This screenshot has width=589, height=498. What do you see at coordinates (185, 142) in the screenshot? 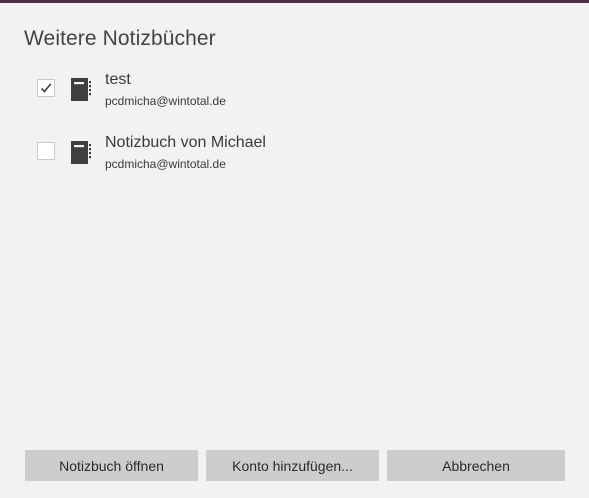
I see `notebook-name: Notizbuch von Michael` at bounding box center [185, 142].